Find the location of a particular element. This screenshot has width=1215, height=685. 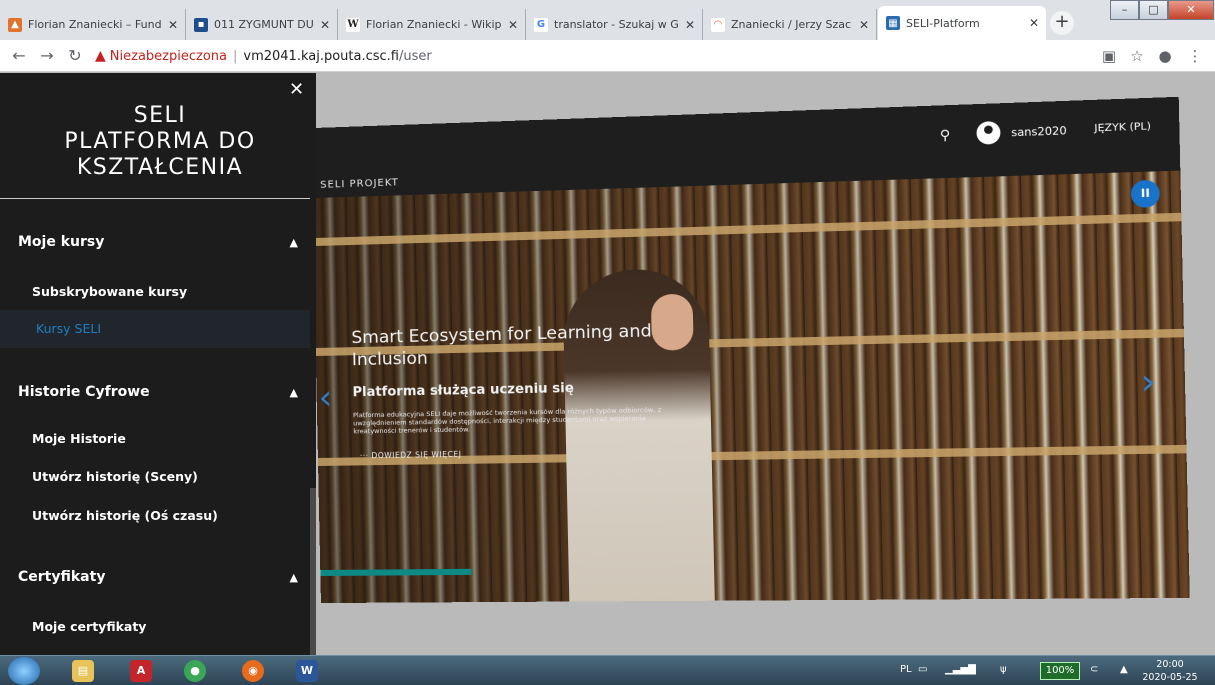

taskbar-word: W is located at coordinates (307, 671).